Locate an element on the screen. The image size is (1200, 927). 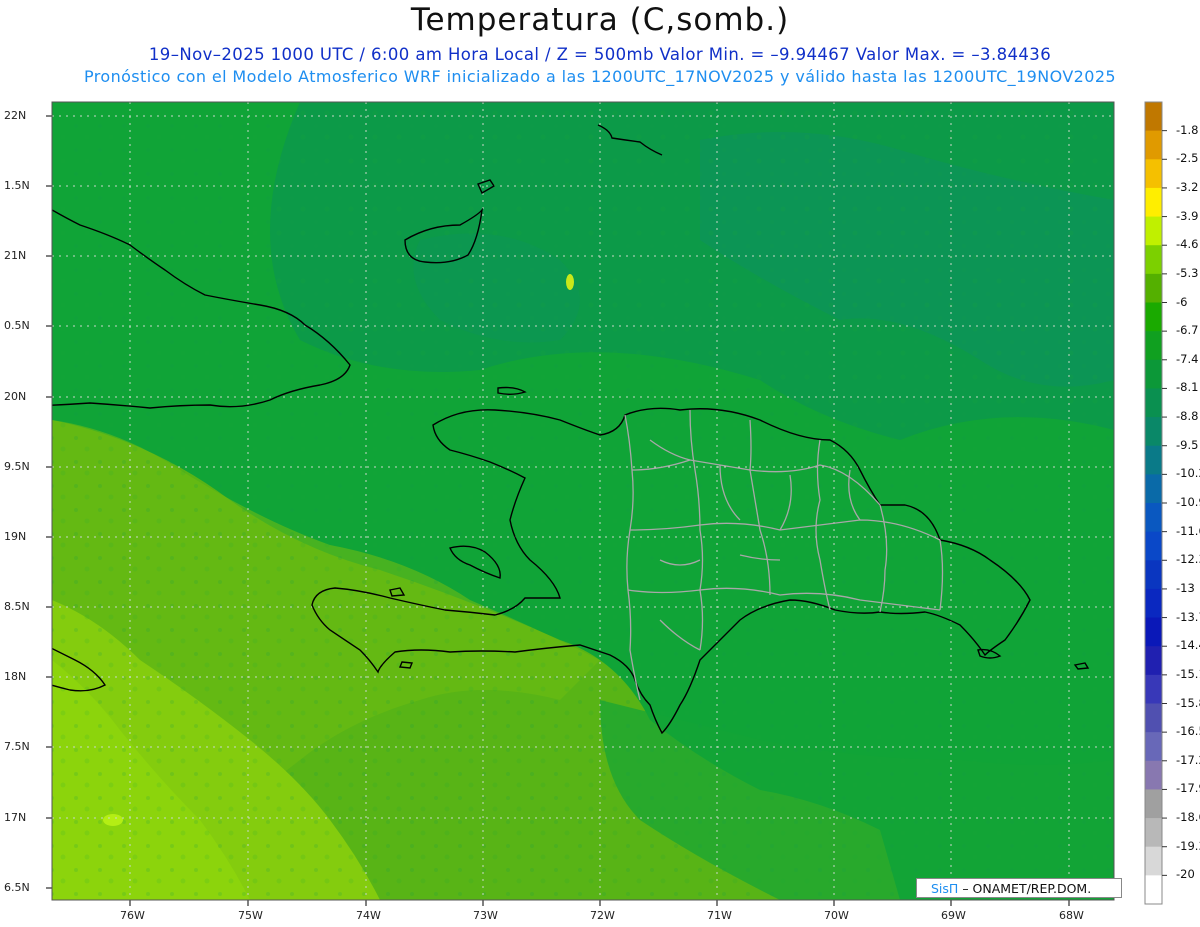
lat-label: 21N is located at coordinates (15, 255).